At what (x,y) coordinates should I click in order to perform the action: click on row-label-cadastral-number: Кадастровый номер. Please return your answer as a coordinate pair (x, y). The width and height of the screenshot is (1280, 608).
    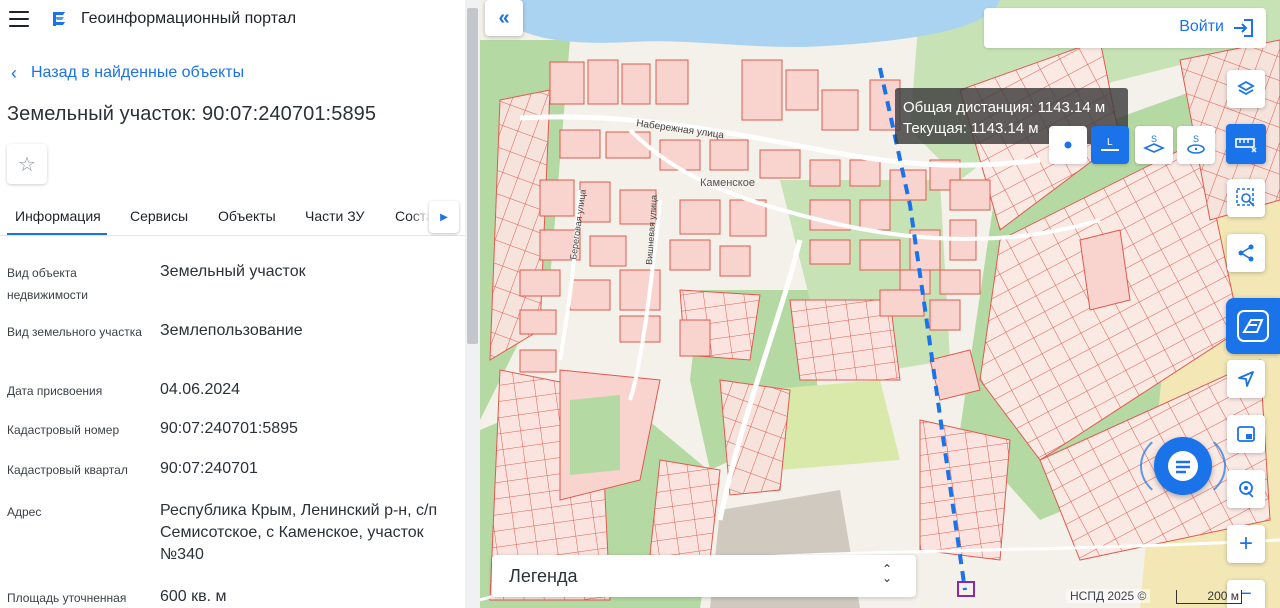
    Looking at the image, I should click on (63, 430).